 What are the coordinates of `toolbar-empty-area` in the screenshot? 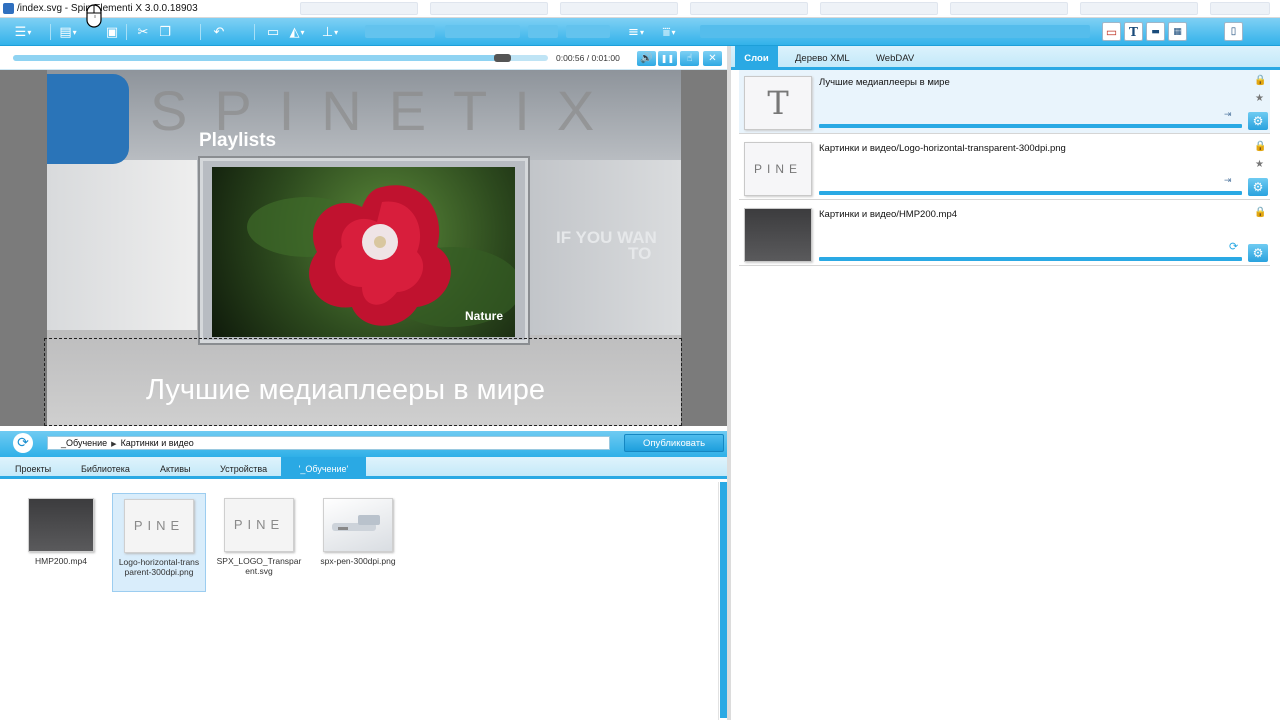 It's located at (895, 31).